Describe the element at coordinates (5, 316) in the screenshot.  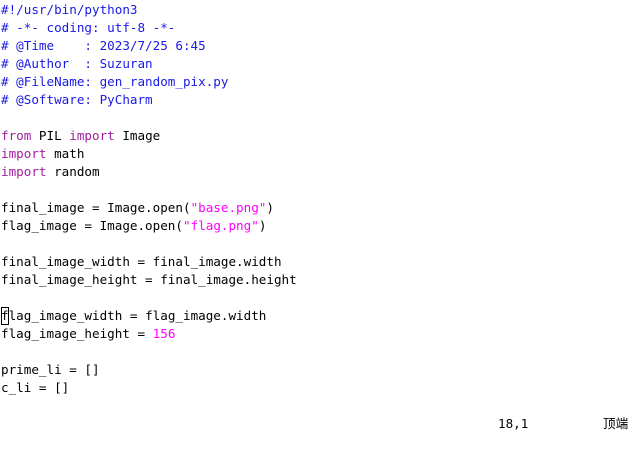
I see `text-cursor: f` at that location.